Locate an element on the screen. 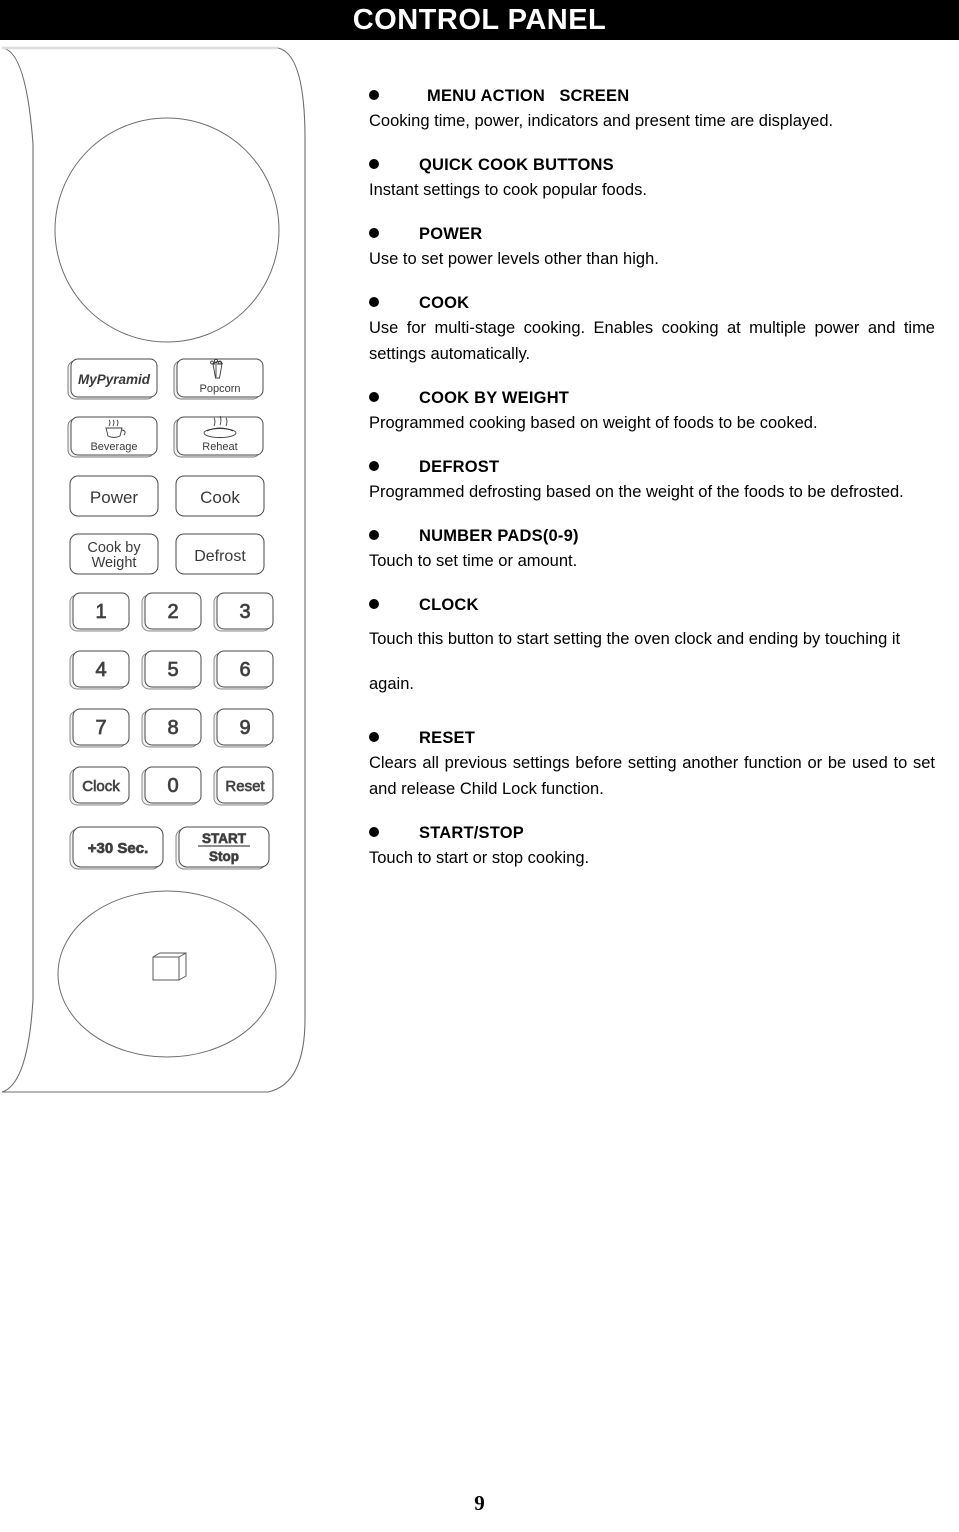 Image resolution: width=959 pixels, height=1532 pixels. svg-text: 3 is located at coordinates (244, 612).